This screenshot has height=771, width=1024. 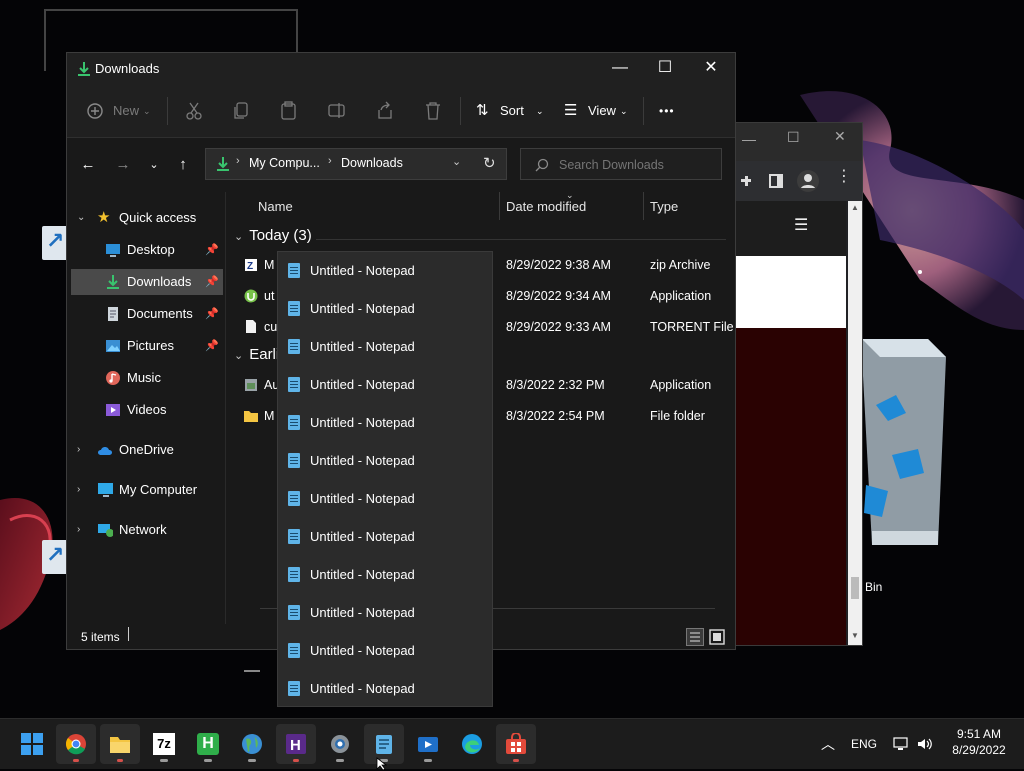 What do you see at coordinates (372, 163) in the screenshot?
I see `breadcrumb-downloads: Downloads` at bounding box center [372, 163].